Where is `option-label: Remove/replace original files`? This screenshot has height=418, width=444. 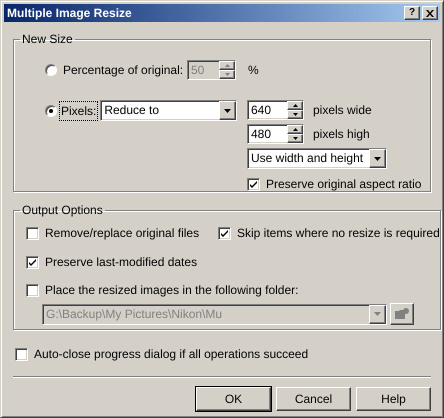 option-label: Remove/replace original files is located at coordinates (122, 233).